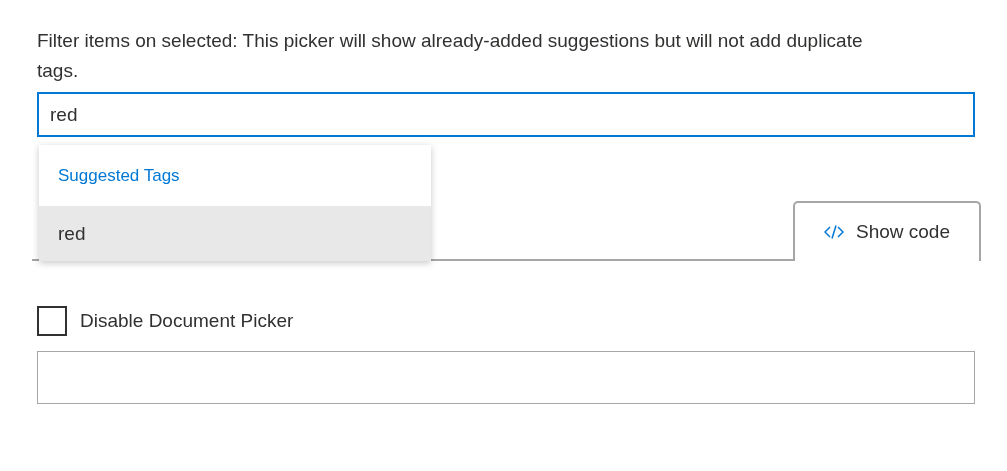 This screenshot has height=471, width=1007. What do you see at coordinates (887, 231) in the screenshot?
I see `show-code-tab: Show code` at bounding box center [887, 231].